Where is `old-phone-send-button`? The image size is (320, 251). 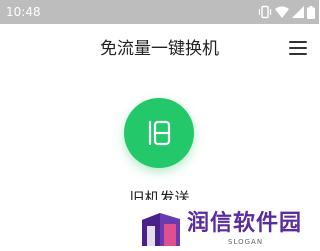 old-phone-send-button is located at coordinates (159, 133).